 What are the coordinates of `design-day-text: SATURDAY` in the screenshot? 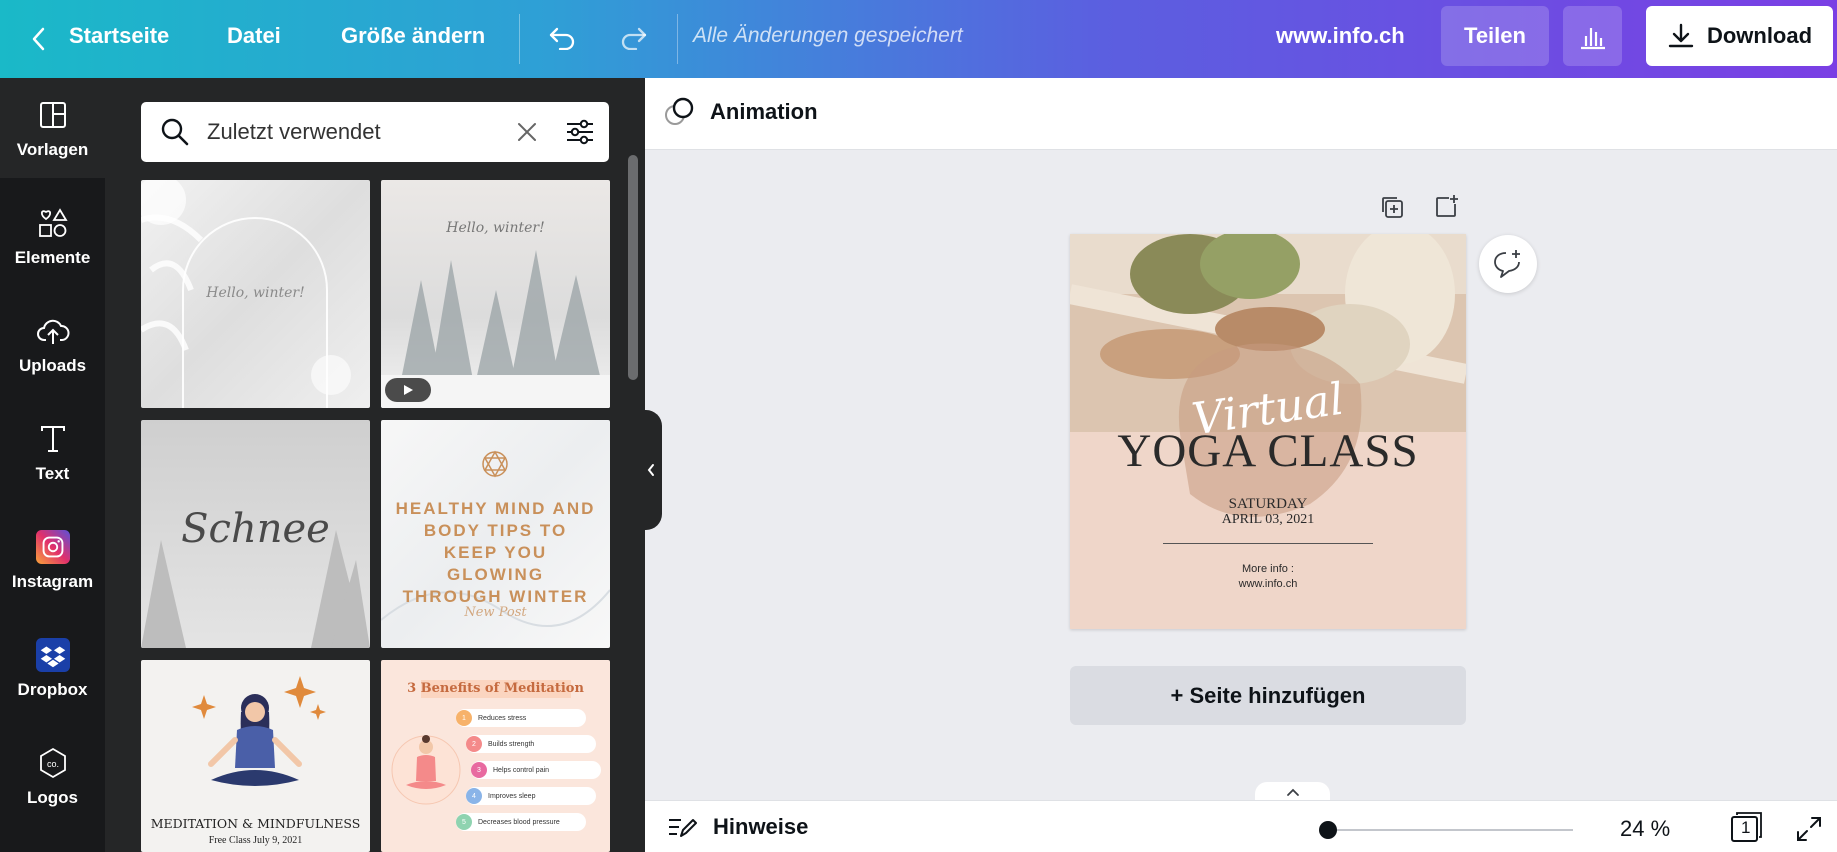 It's located at (1268, 504).